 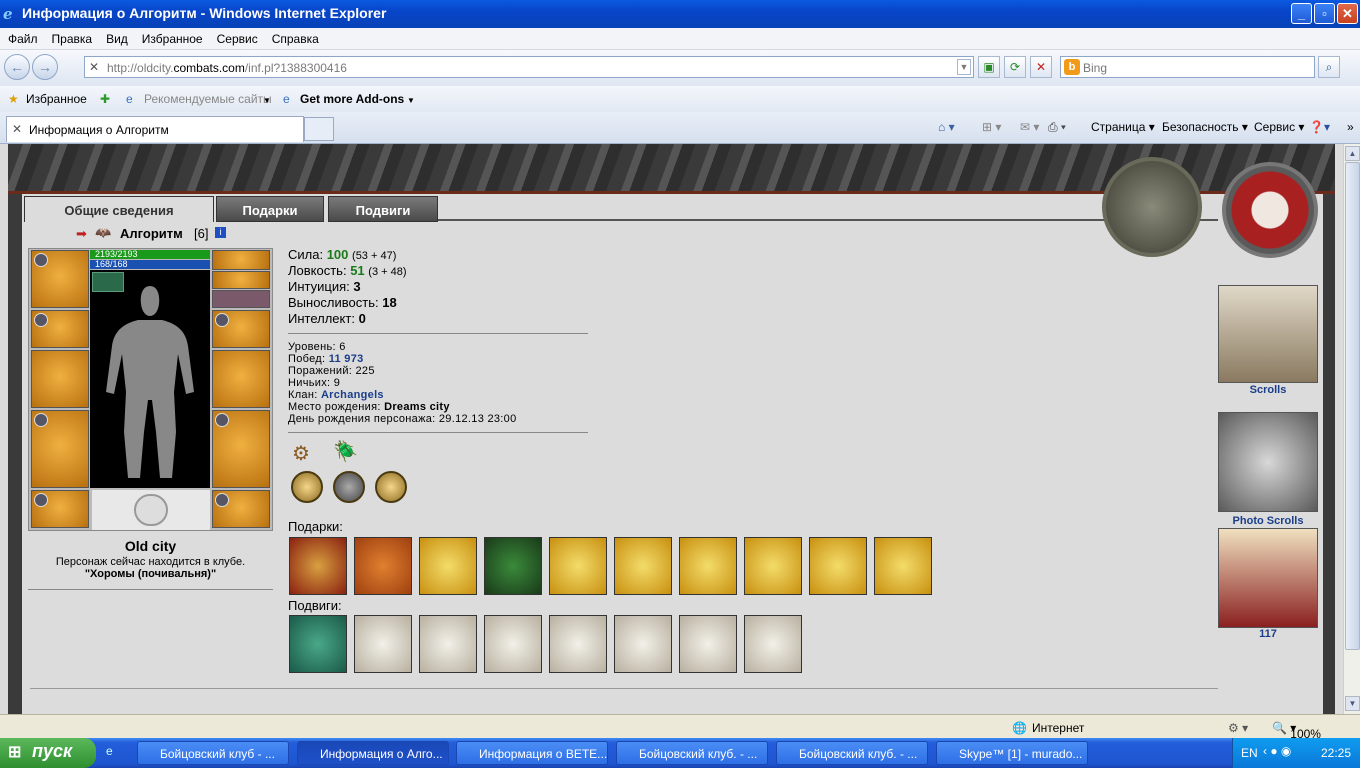 I want to click on back-button: ←, so click(x=17, y=67).